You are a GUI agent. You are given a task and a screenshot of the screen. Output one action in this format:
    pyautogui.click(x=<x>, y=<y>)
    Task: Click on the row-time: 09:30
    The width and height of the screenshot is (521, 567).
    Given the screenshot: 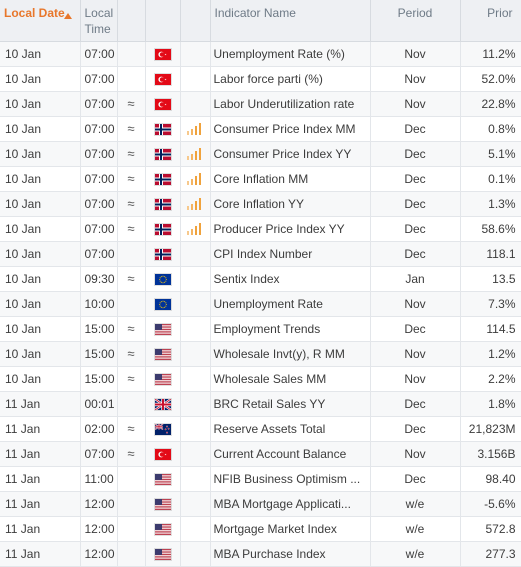 What is the action you would take?
    pyautogui.click(x=99, y=279)
    